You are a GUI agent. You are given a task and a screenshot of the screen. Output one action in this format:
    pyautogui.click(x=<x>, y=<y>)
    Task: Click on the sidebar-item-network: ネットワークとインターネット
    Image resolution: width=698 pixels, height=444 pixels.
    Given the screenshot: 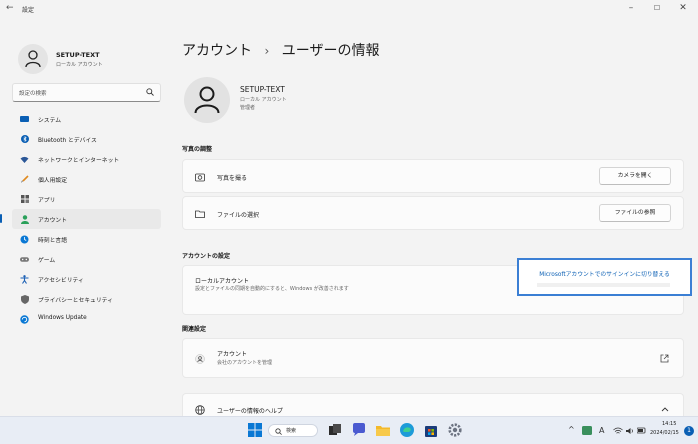 What is the action you would take?
    pyautogui.click(x=86, y=159)
    